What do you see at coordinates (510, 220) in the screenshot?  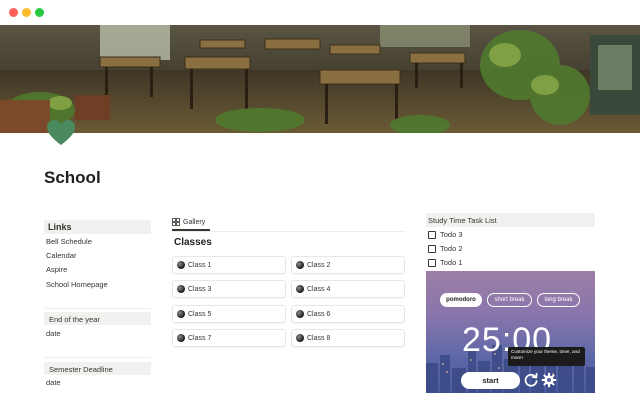 I see `task-list-heading: Study Time Task List` at bounding box center [510, 220].